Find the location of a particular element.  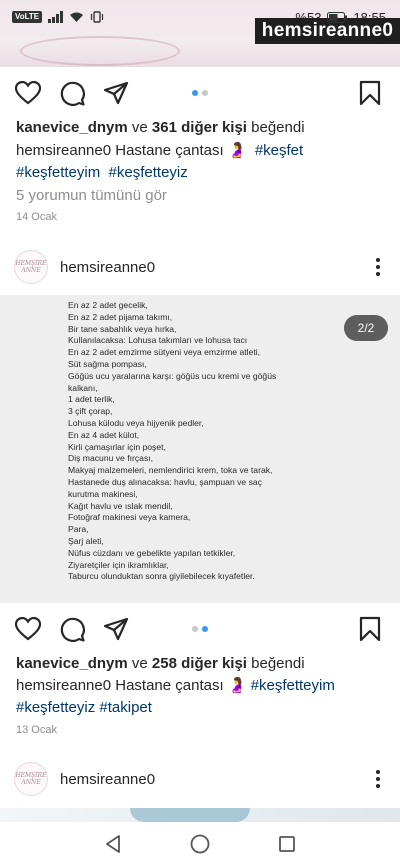

other-likers: 258 diğer kişi is located at coordinates (199, 663).